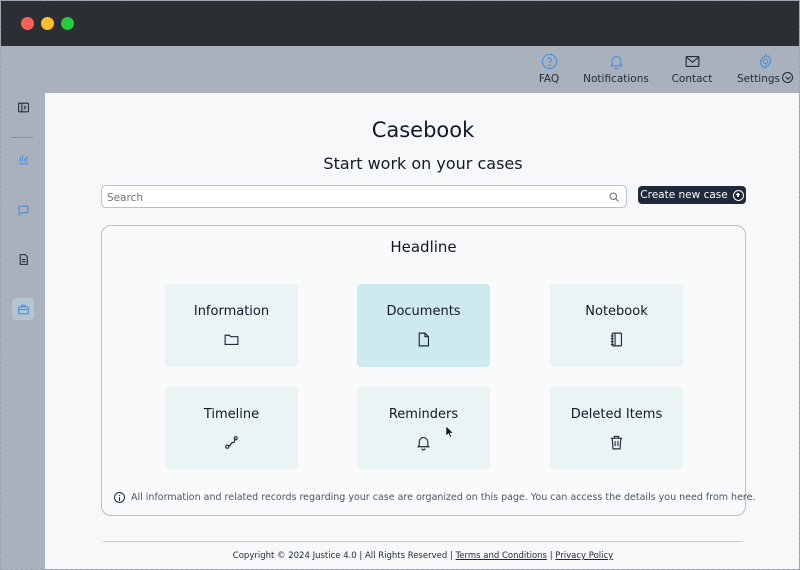 Image resolution: width=800 pixels, height=570 pixels. Describe the element at coordinates (616, 339) in the screenshot. I see `notebook-icon` at that location.